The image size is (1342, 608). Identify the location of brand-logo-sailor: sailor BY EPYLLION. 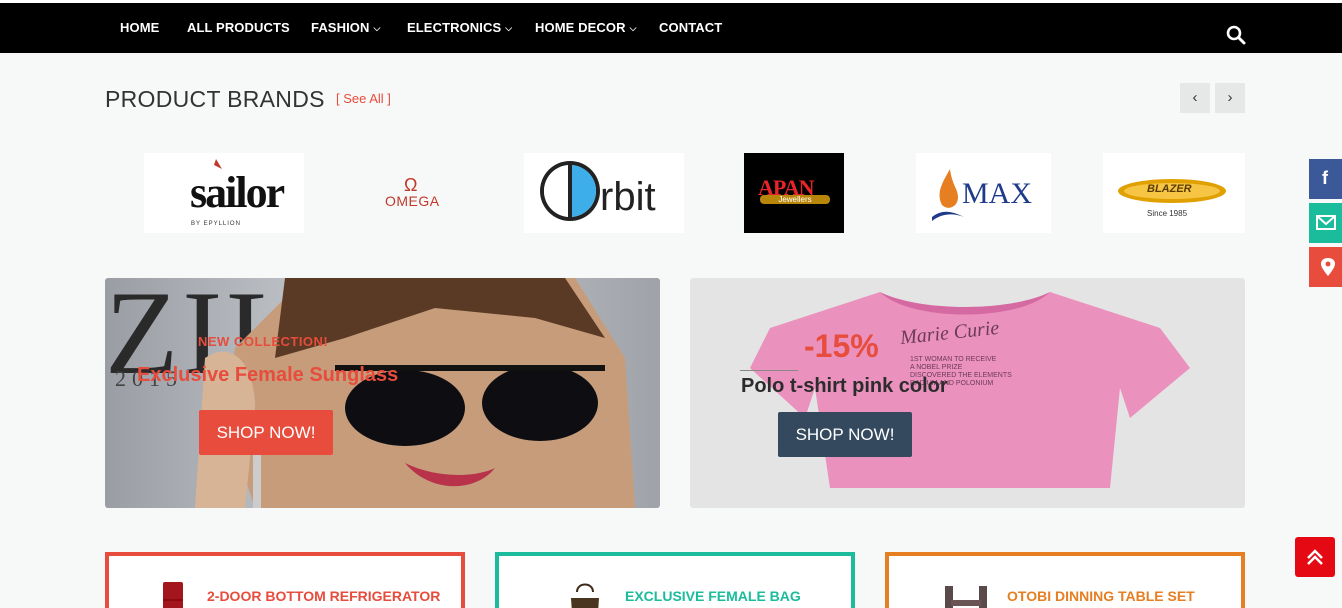
(224, 193).